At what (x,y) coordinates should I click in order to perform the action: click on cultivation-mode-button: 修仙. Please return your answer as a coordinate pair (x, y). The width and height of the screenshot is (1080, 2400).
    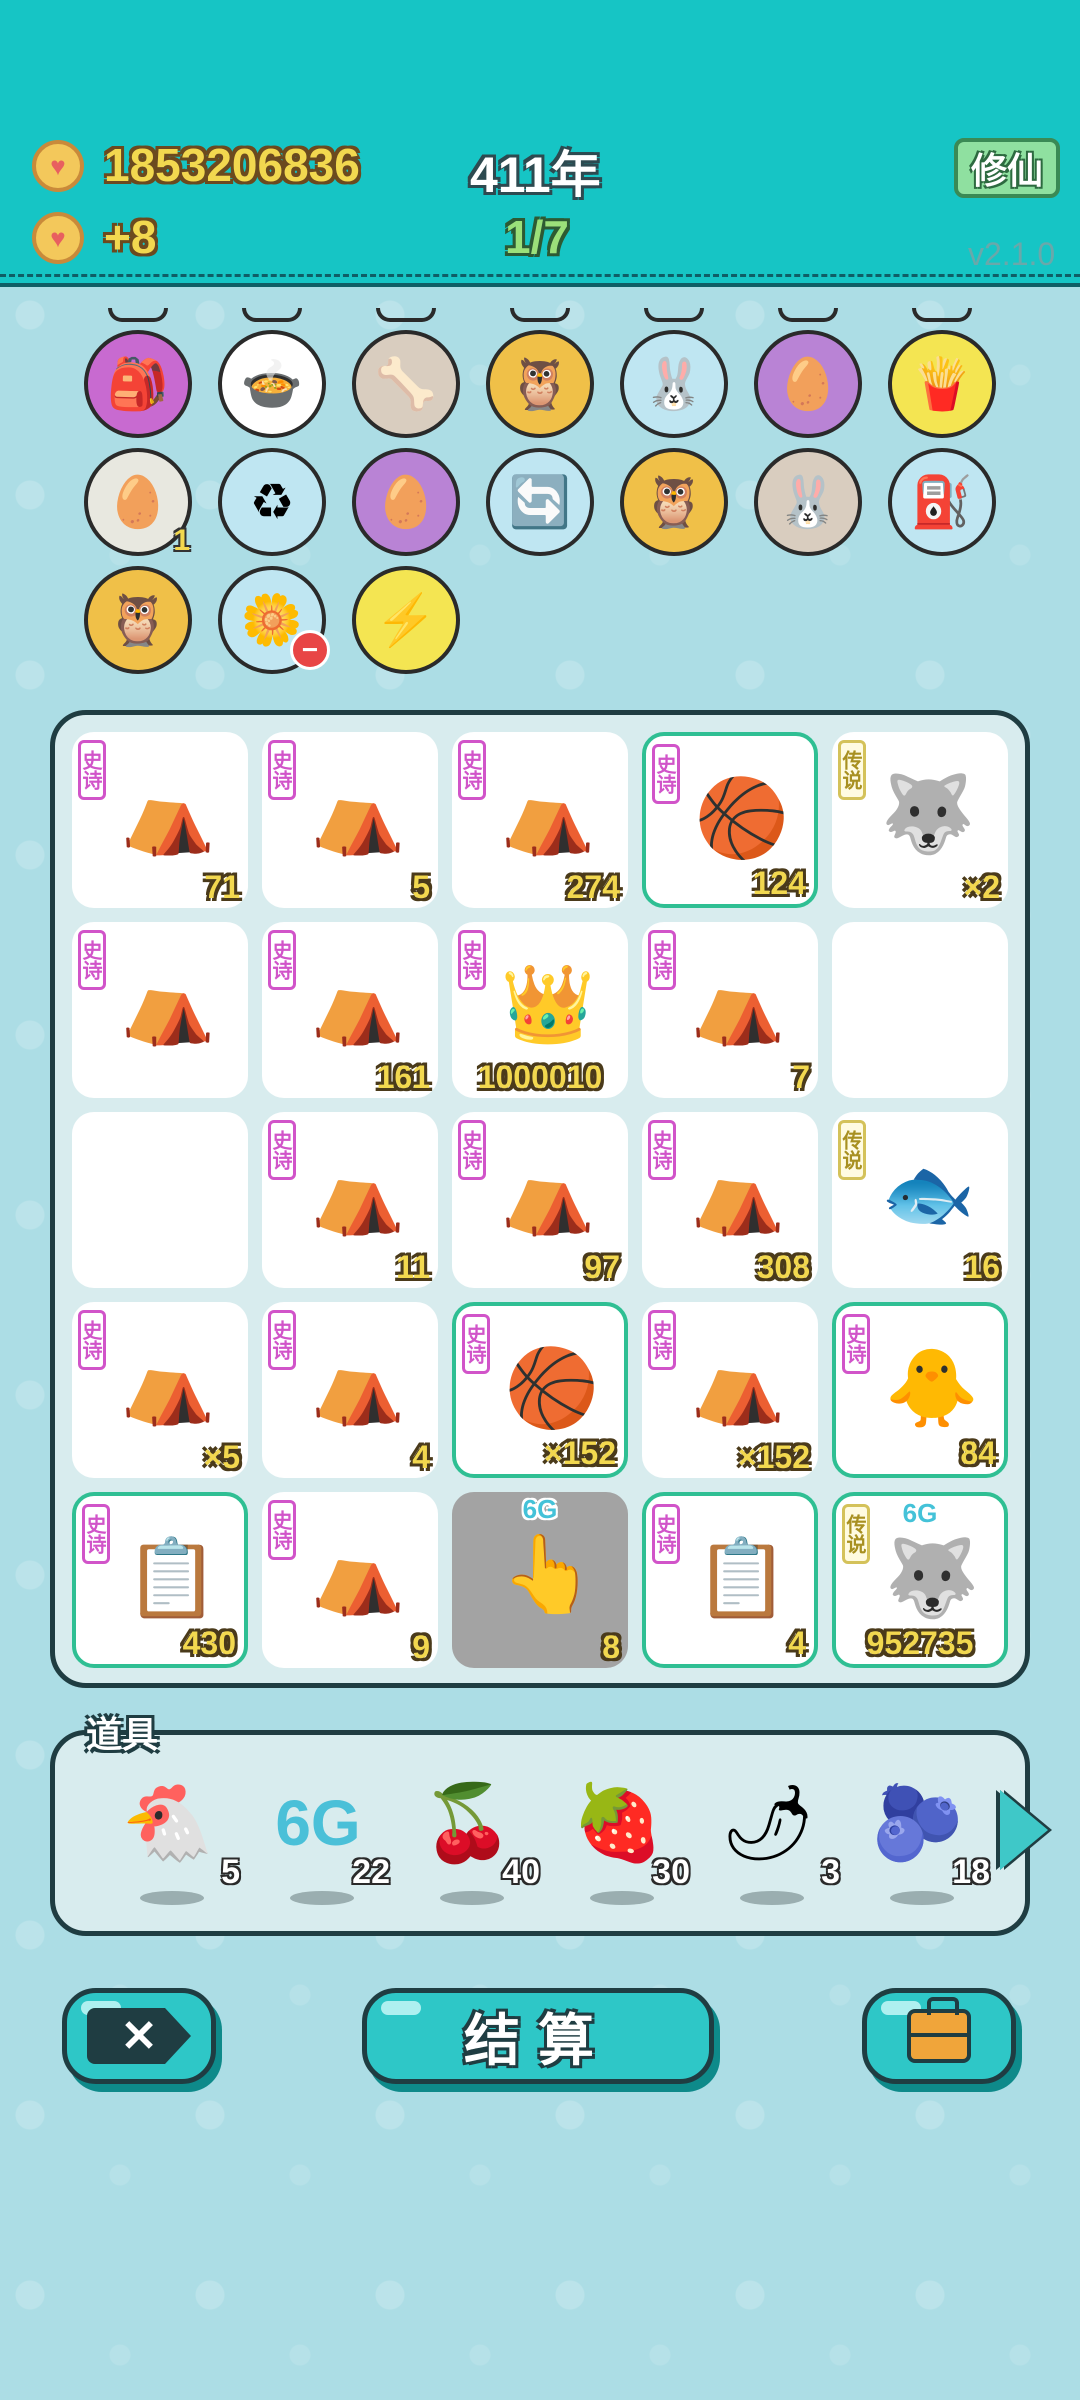
    Looking at the image, I should click on (1007, 168).